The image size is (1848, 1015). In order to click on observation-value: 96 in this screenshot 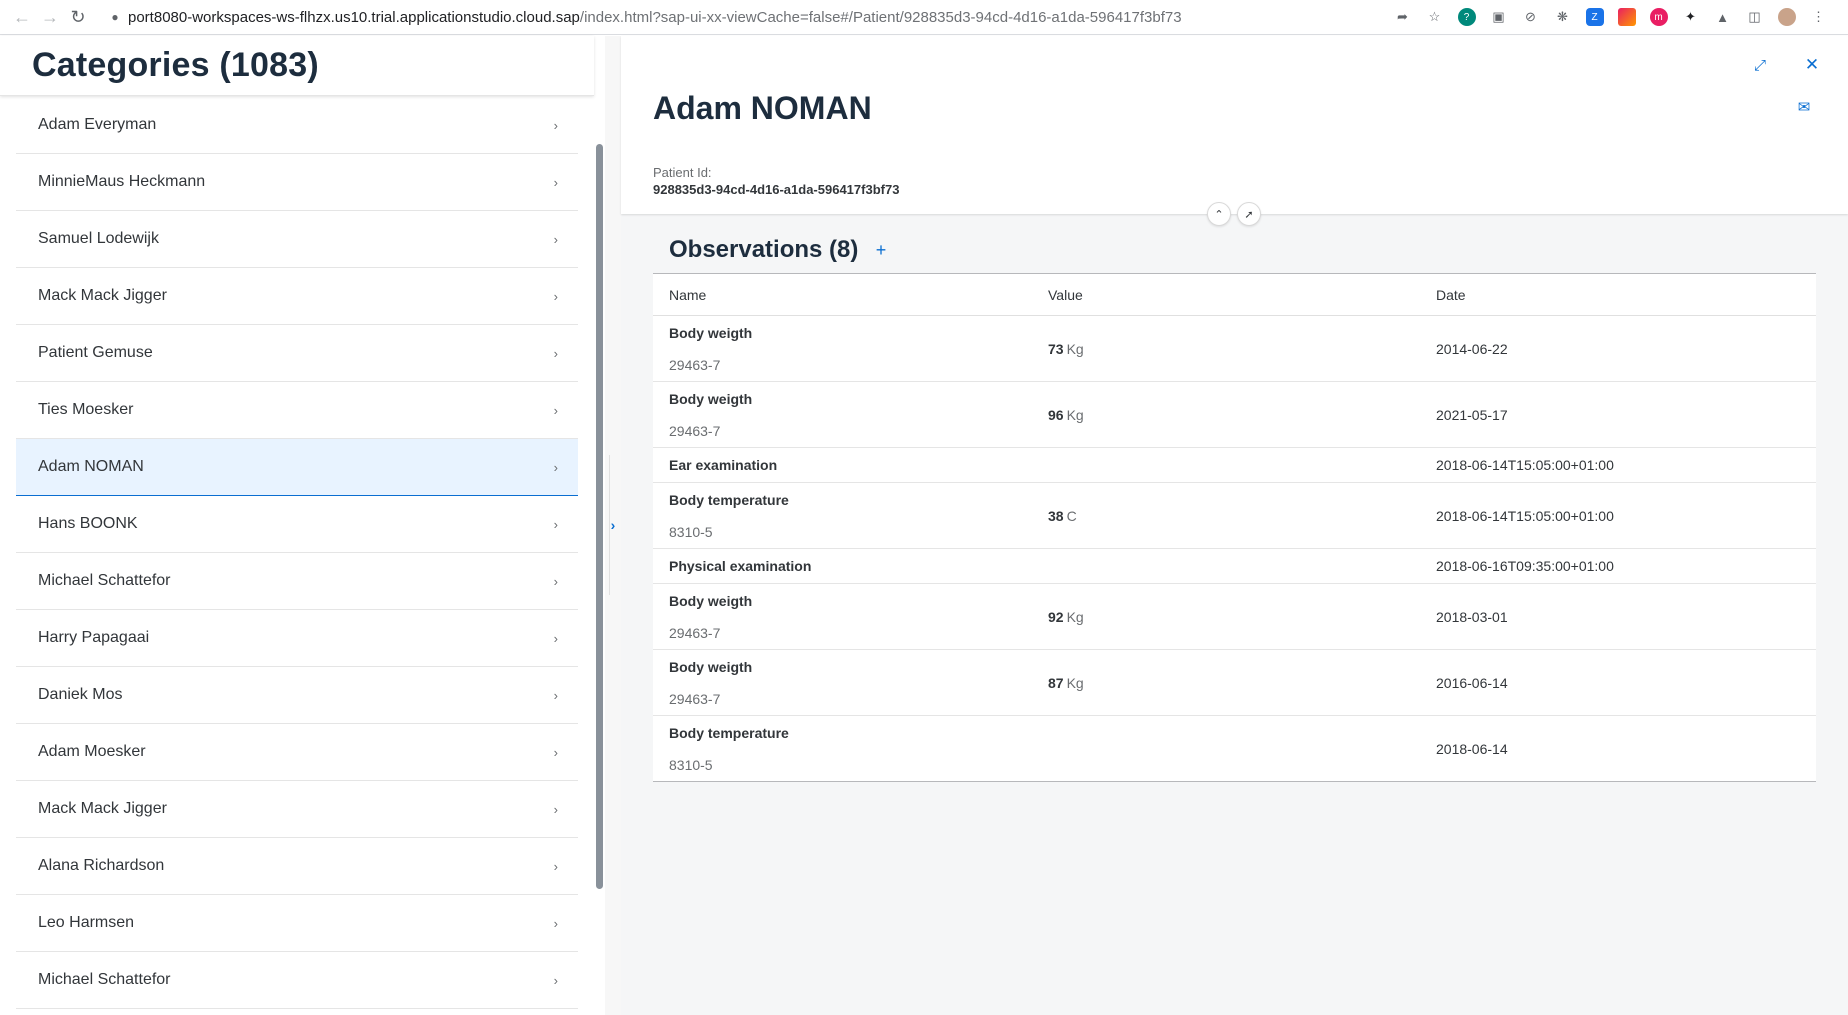, I will do `click(1056, 414)`.